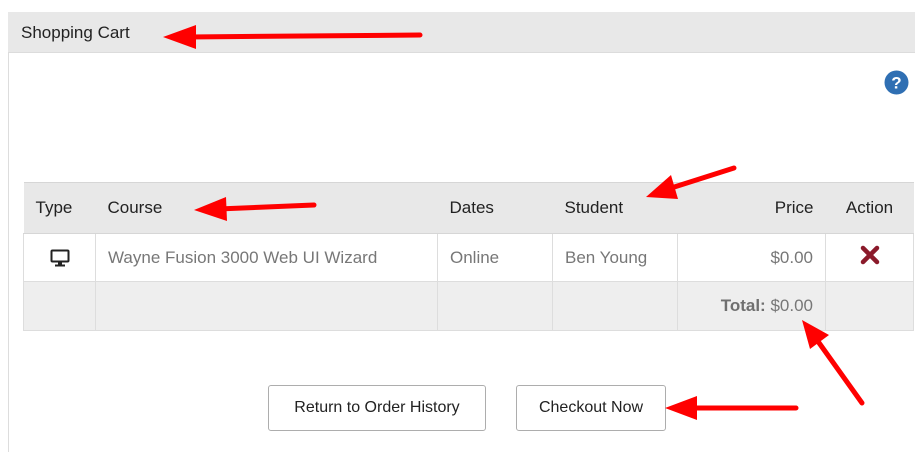  I want to click on checkout-now-button: Checkout Now, so click(591, 408).